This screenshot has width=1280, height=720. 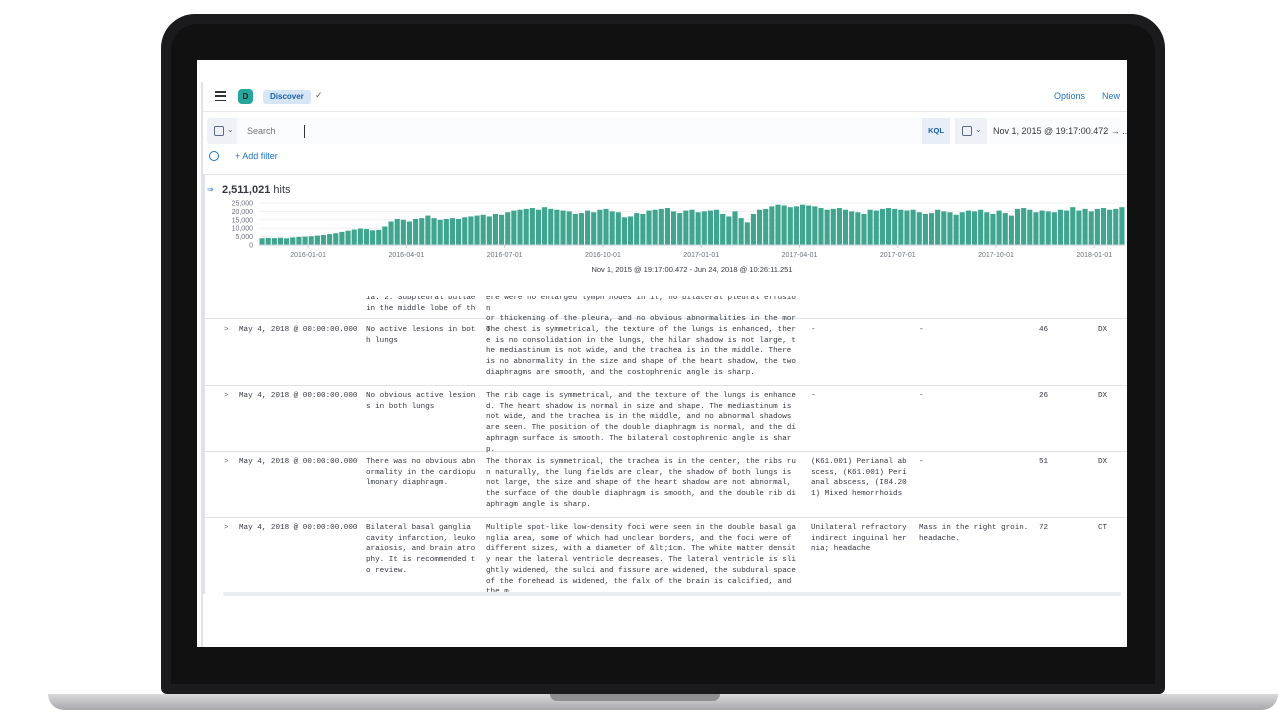 What do you see at coordinates (1069, 96) in the screenshot?
I see `options-link: Options` at bounding box center [1069, 96].